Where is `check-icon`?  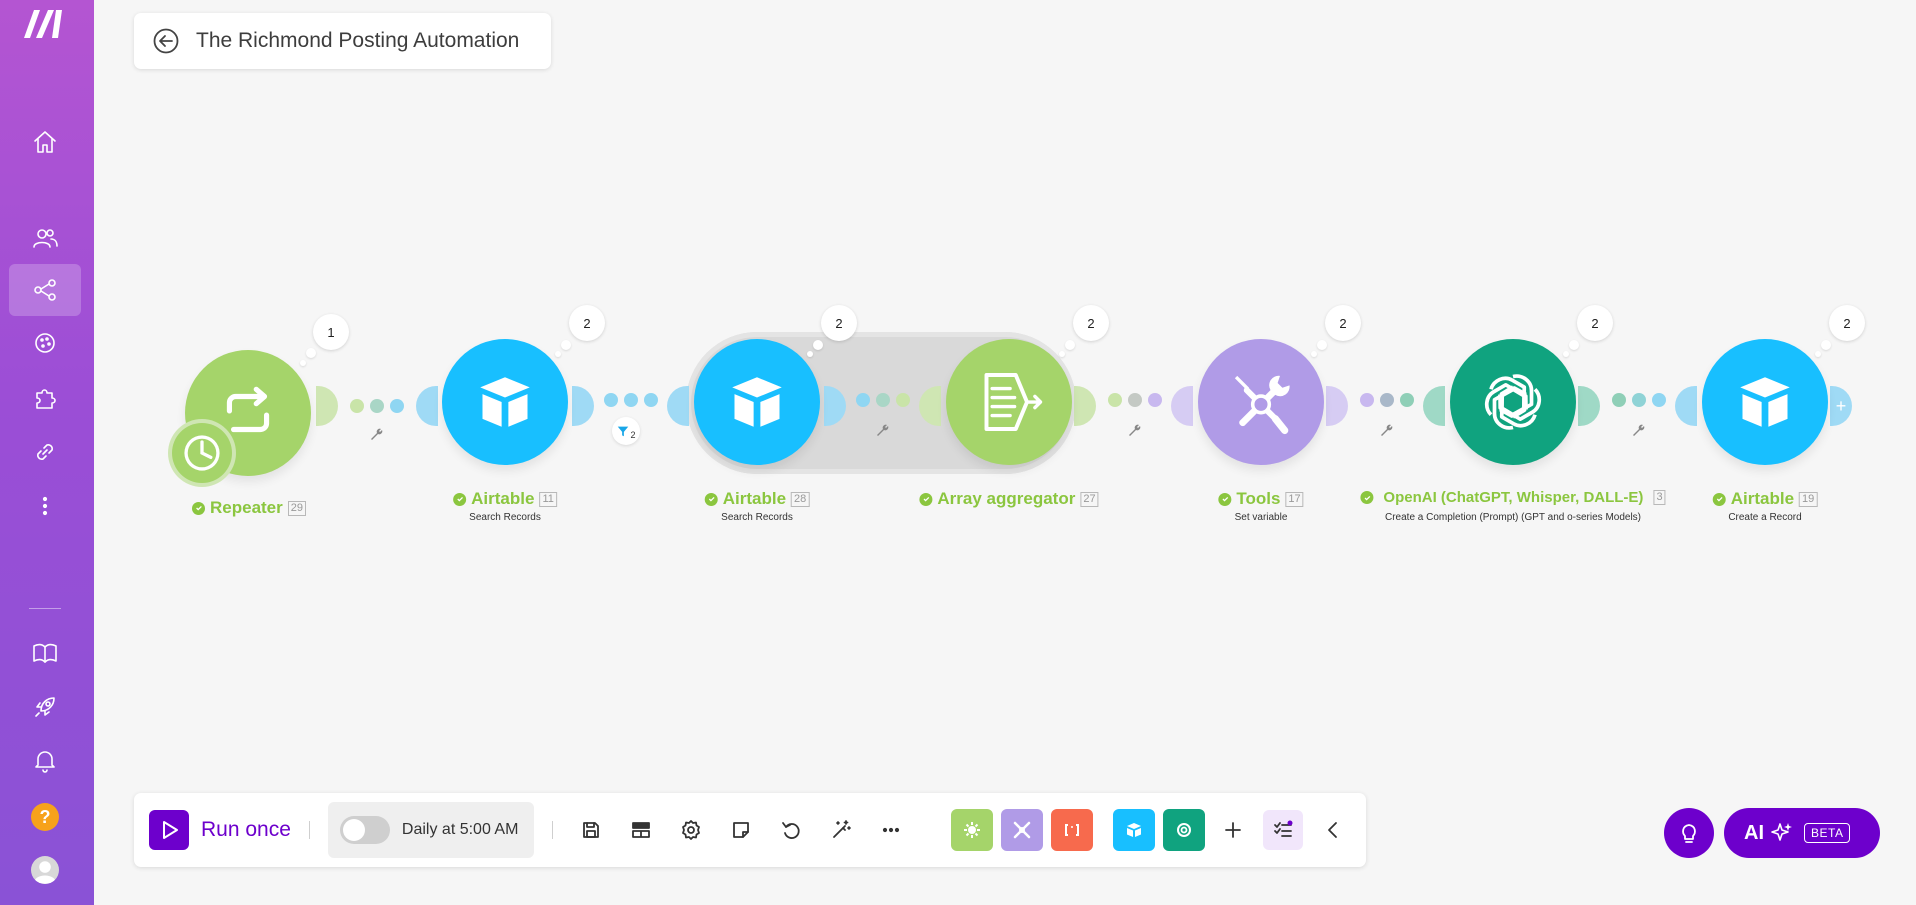
check-icon is located at coordinates (460, 499).